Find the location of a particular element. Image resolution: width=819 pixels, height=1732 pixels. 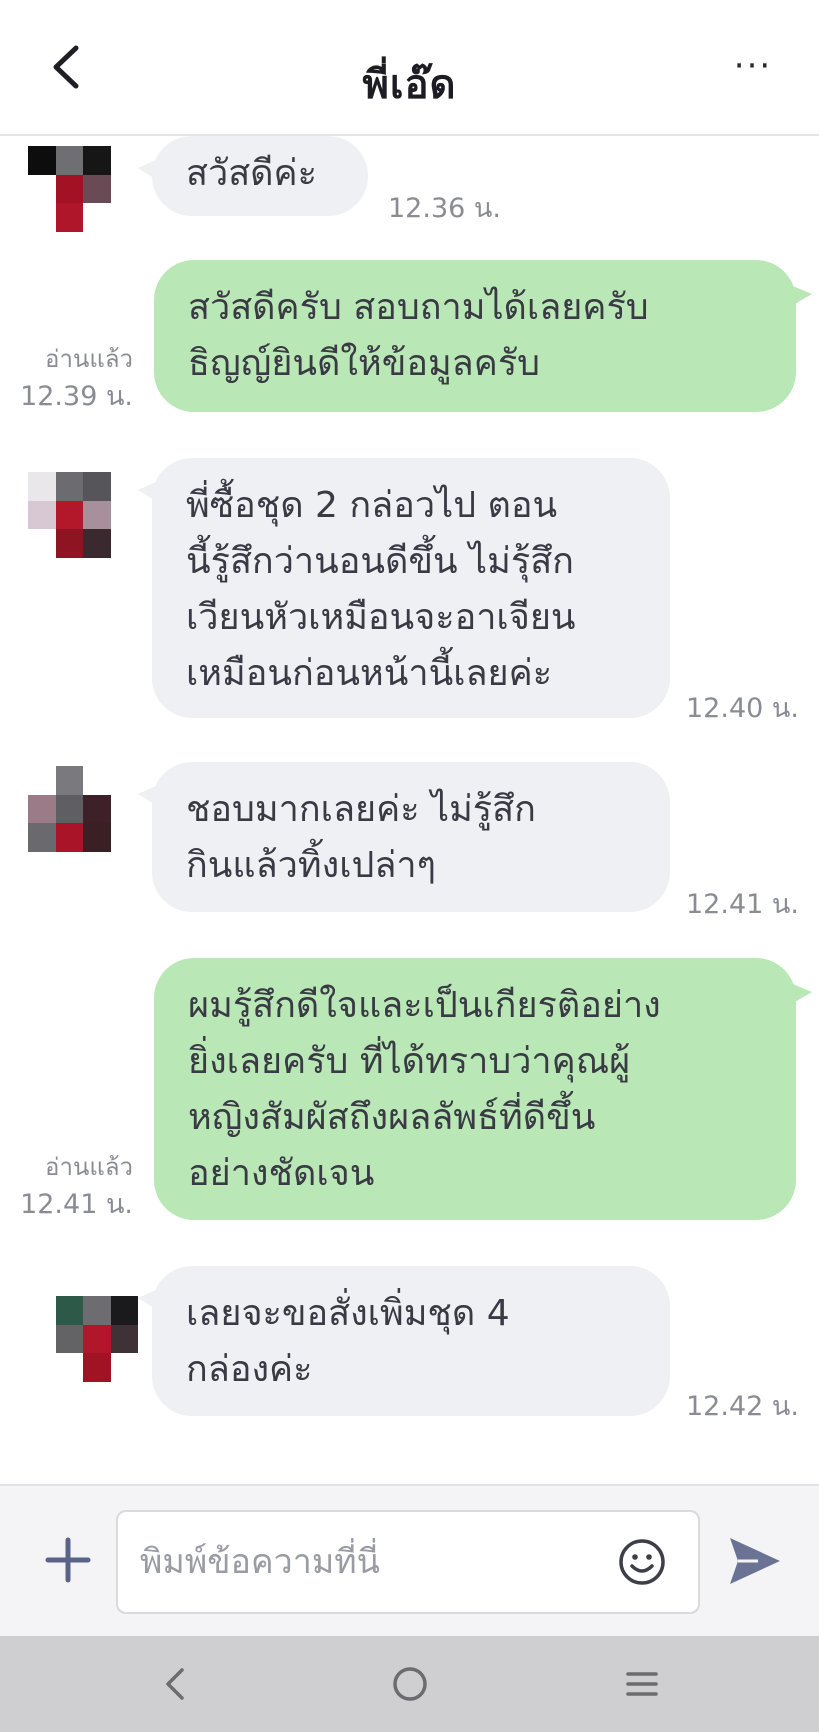

message-input is located at coordinates (408, 1562).